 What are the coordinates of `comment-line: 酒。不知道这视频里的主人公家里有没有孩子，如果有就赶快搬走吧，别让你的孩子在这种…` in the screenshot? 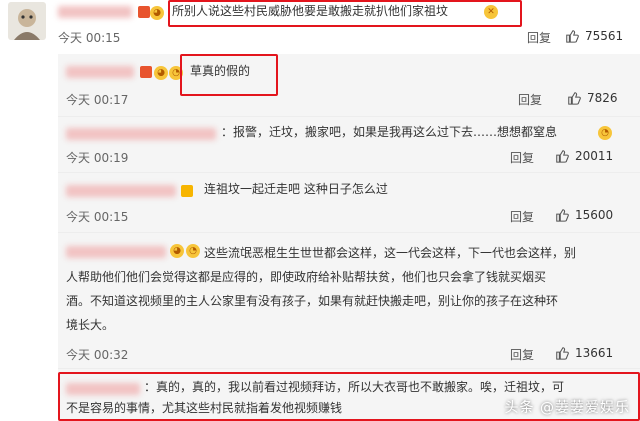 It's located at (312, 301).